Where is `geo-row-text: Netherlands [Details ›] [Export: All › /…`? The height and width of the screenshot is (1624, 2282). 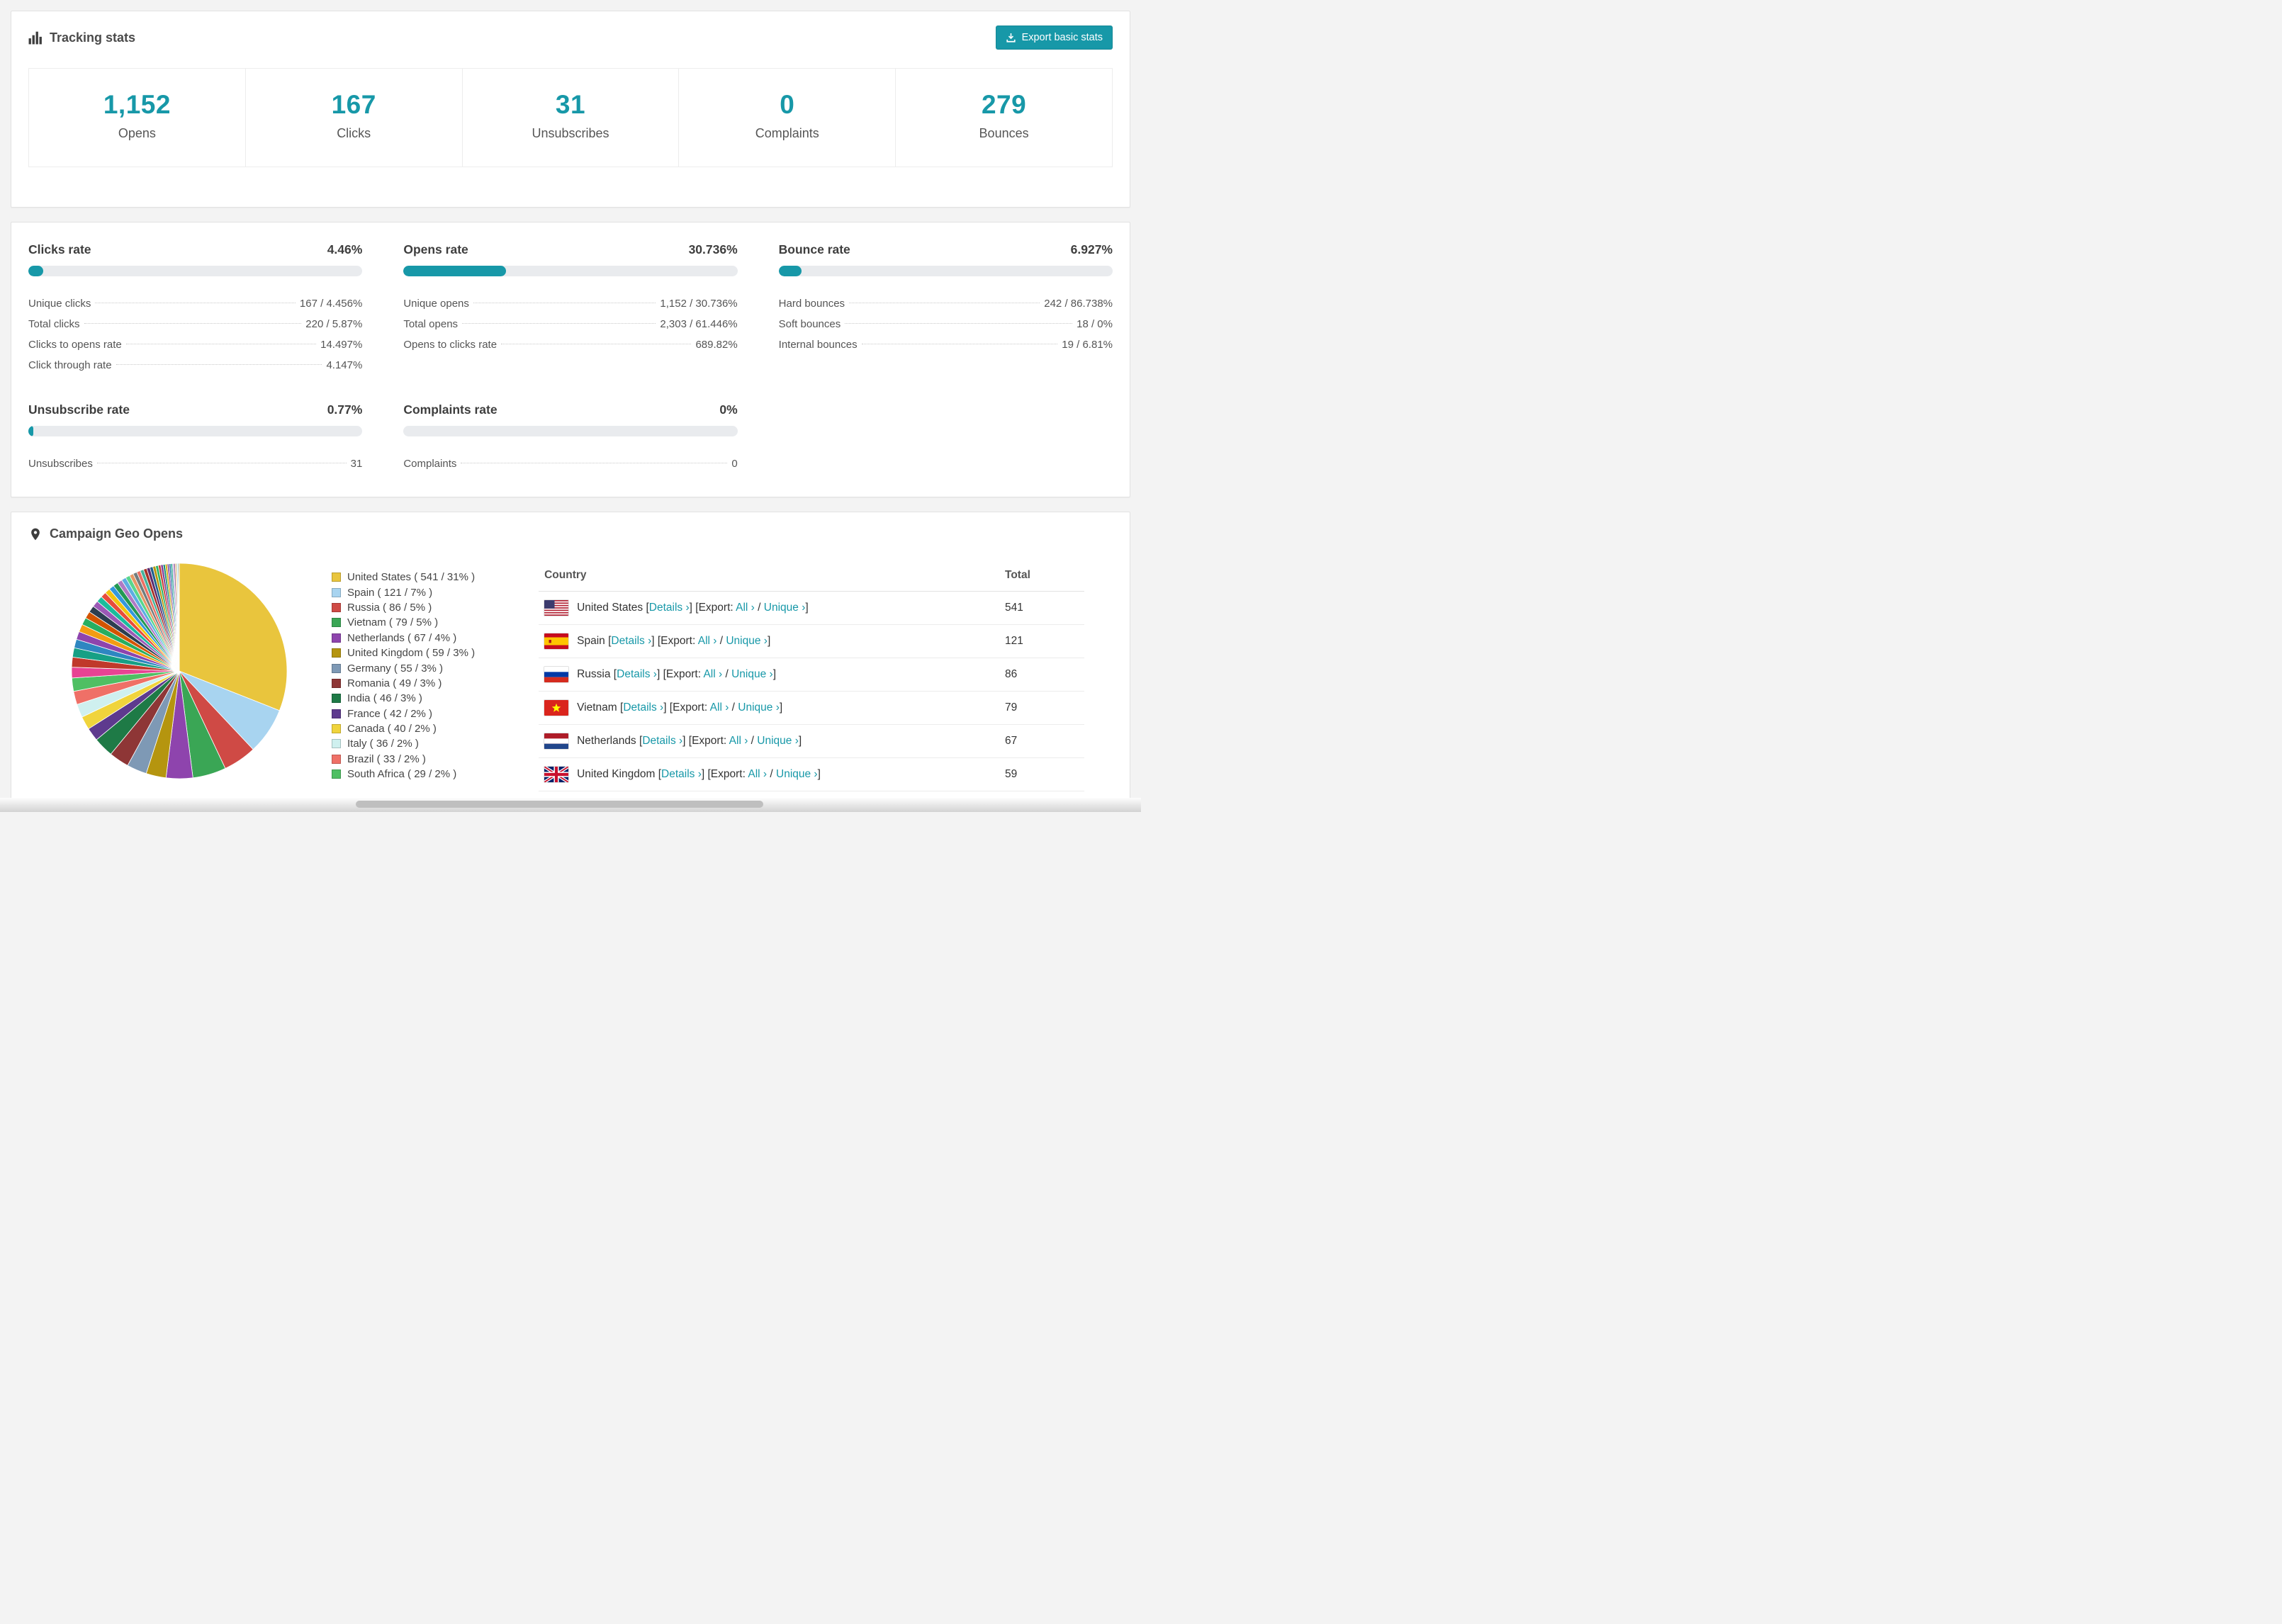 geo-row-text: Netherlands [Details ›] [Export: All › /… is located at coordinates (689, 741).